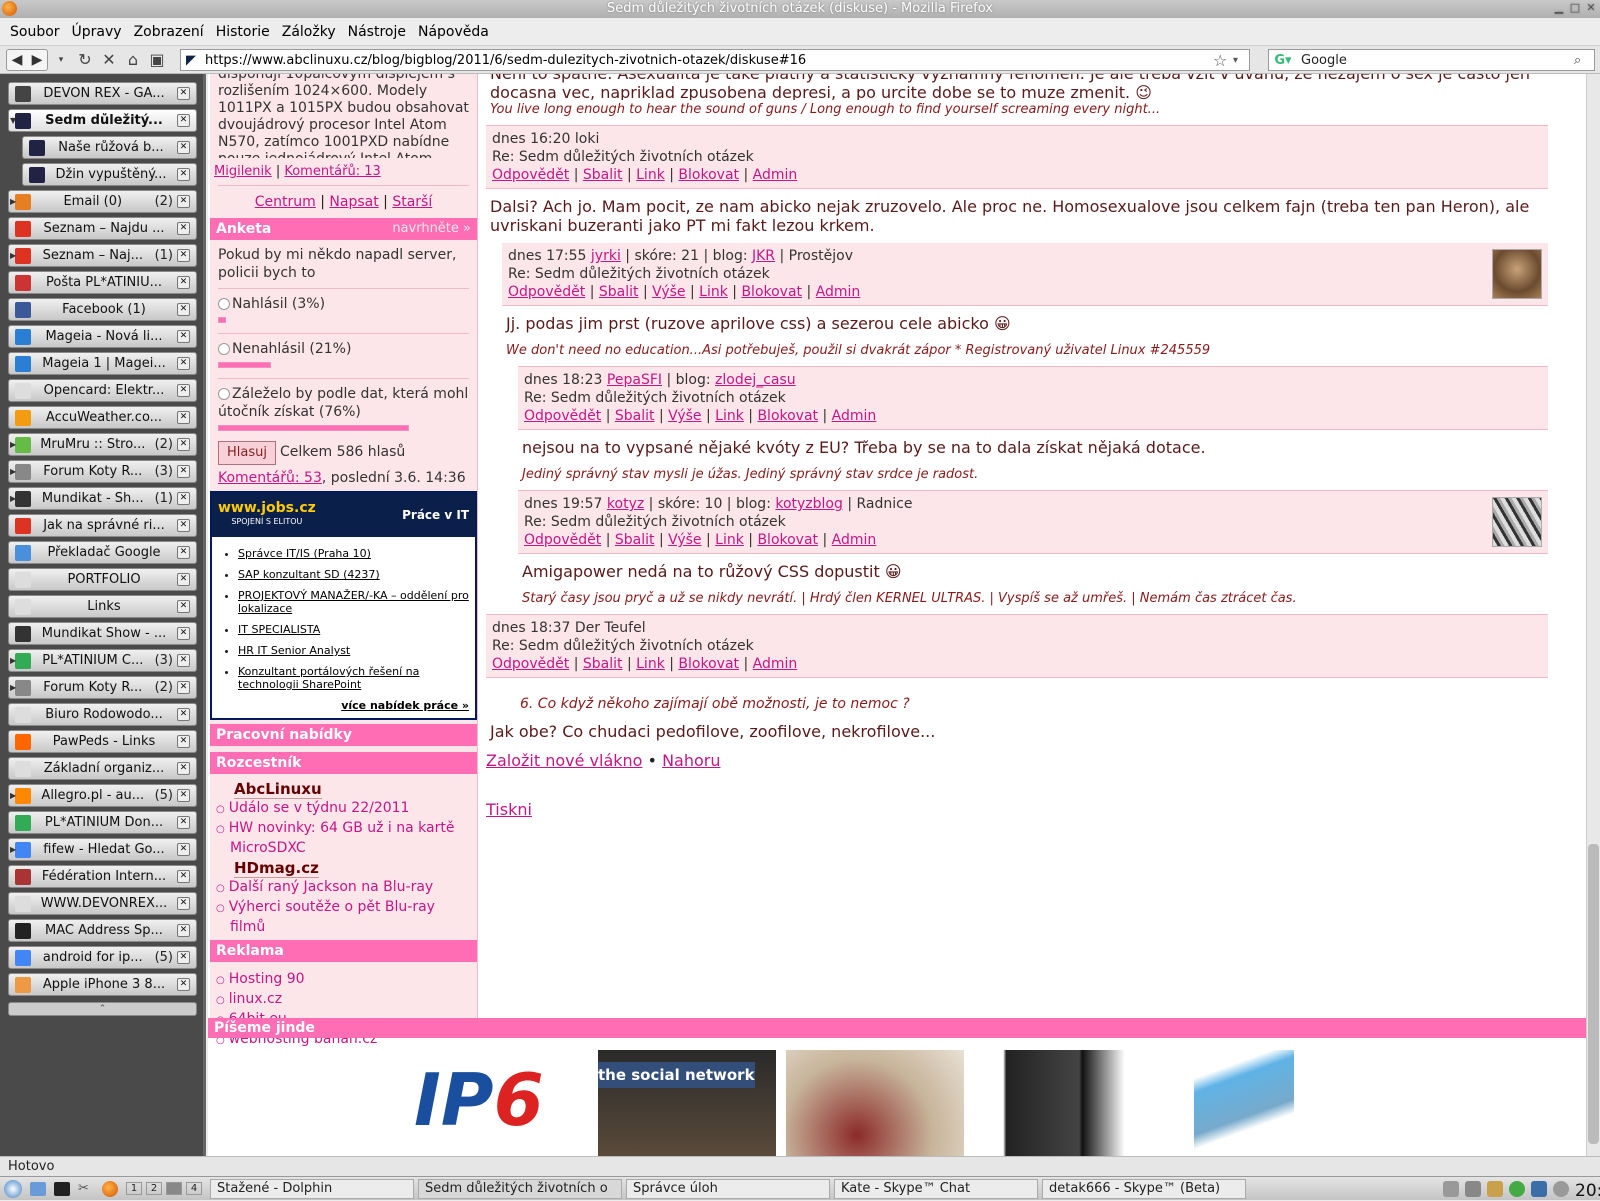 This screenshot has height=1201, width=1600. I want to click on back-icon: ◀, so click(17, 60).